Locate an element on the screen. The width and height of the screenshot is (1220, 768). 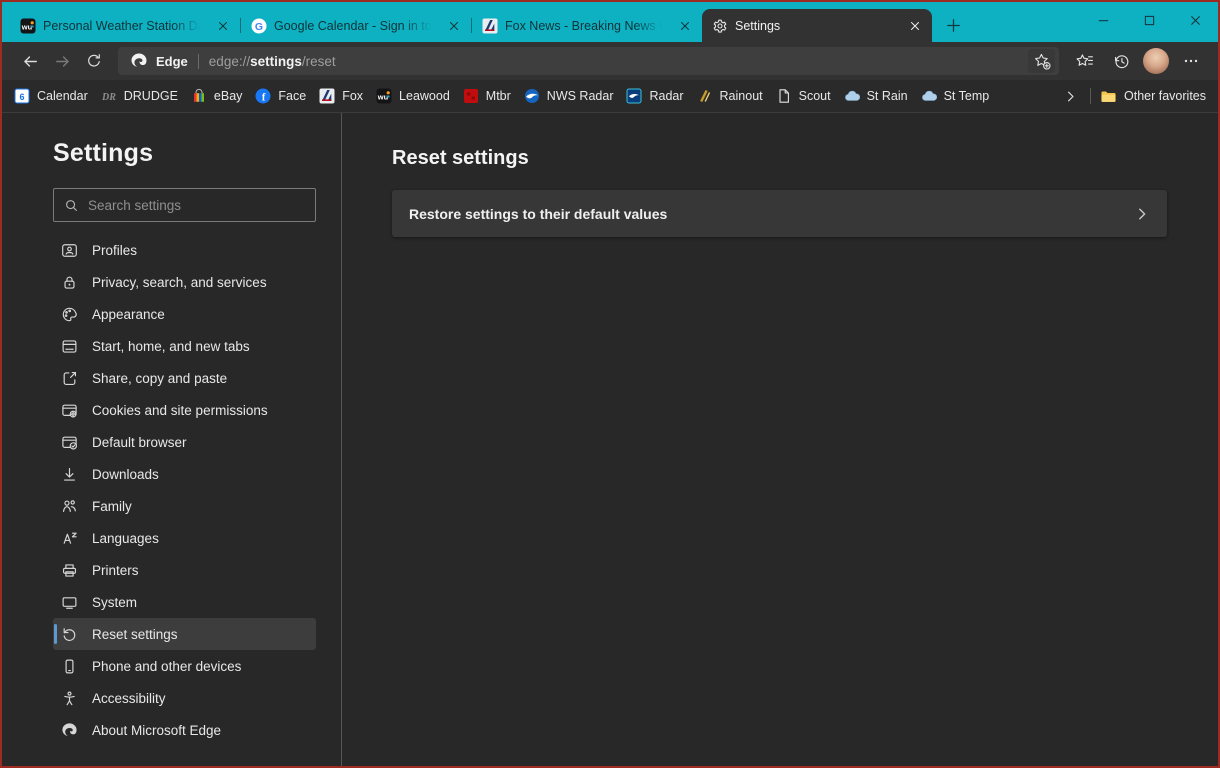
favorite-label: Calendar is located at coordinates (62, 96).